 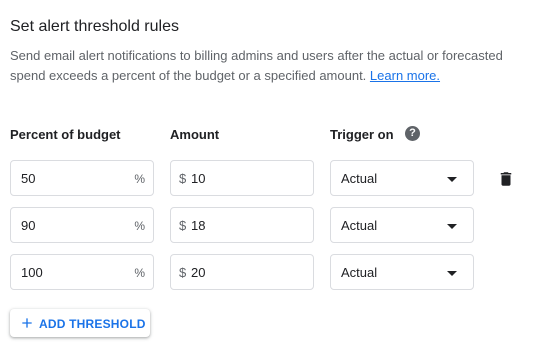 What do you see at coordinates (198, 178) in the screenshot?
I see `amount-value: 10` at bounding box center [198, 178].